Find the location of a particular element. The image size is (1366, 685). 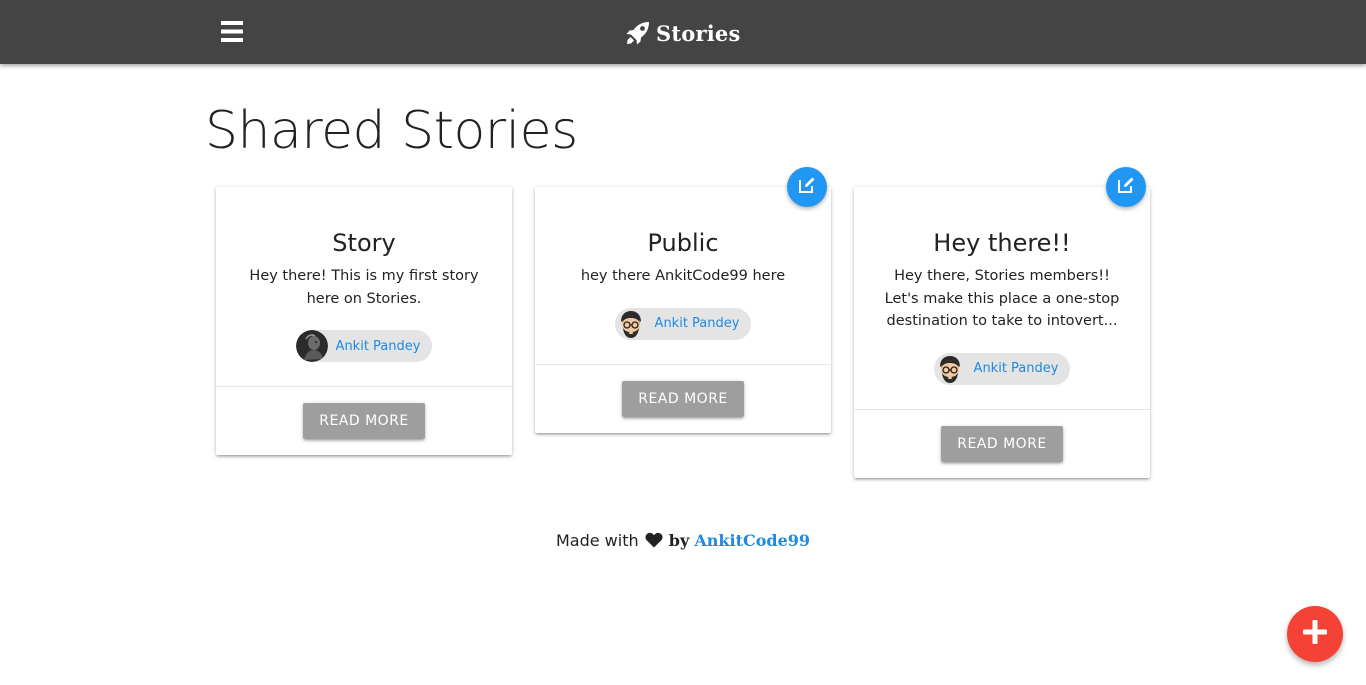

plus-icon is located at coordinates (1315, 634).